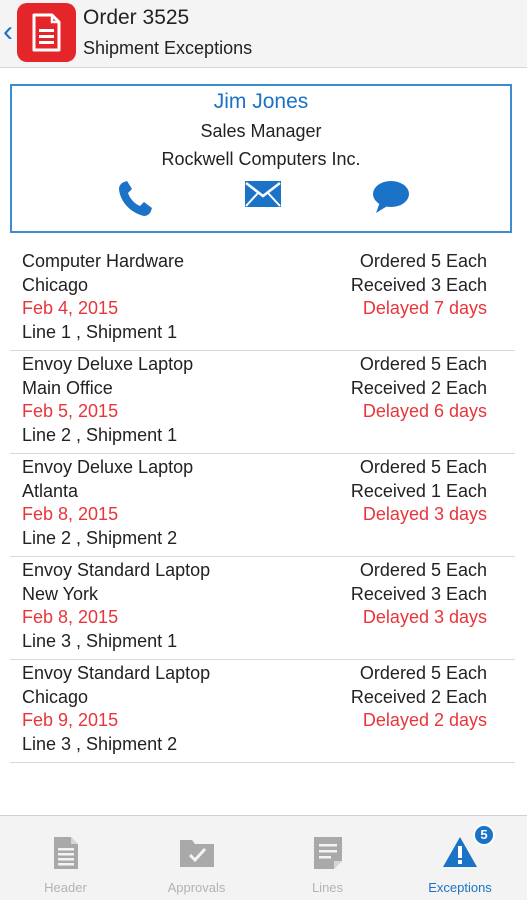  I want to click on item-line-shipment: Line 3 , Shipment 1, so click(100, 640).